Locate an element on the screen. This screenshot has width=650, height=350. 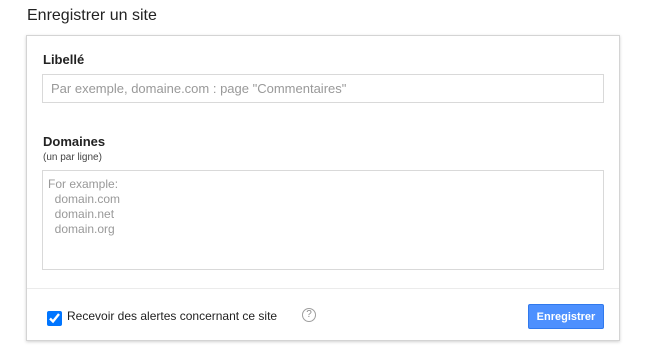
domains-field-hint: (un par ligne) is located at coordinates (72, 157).